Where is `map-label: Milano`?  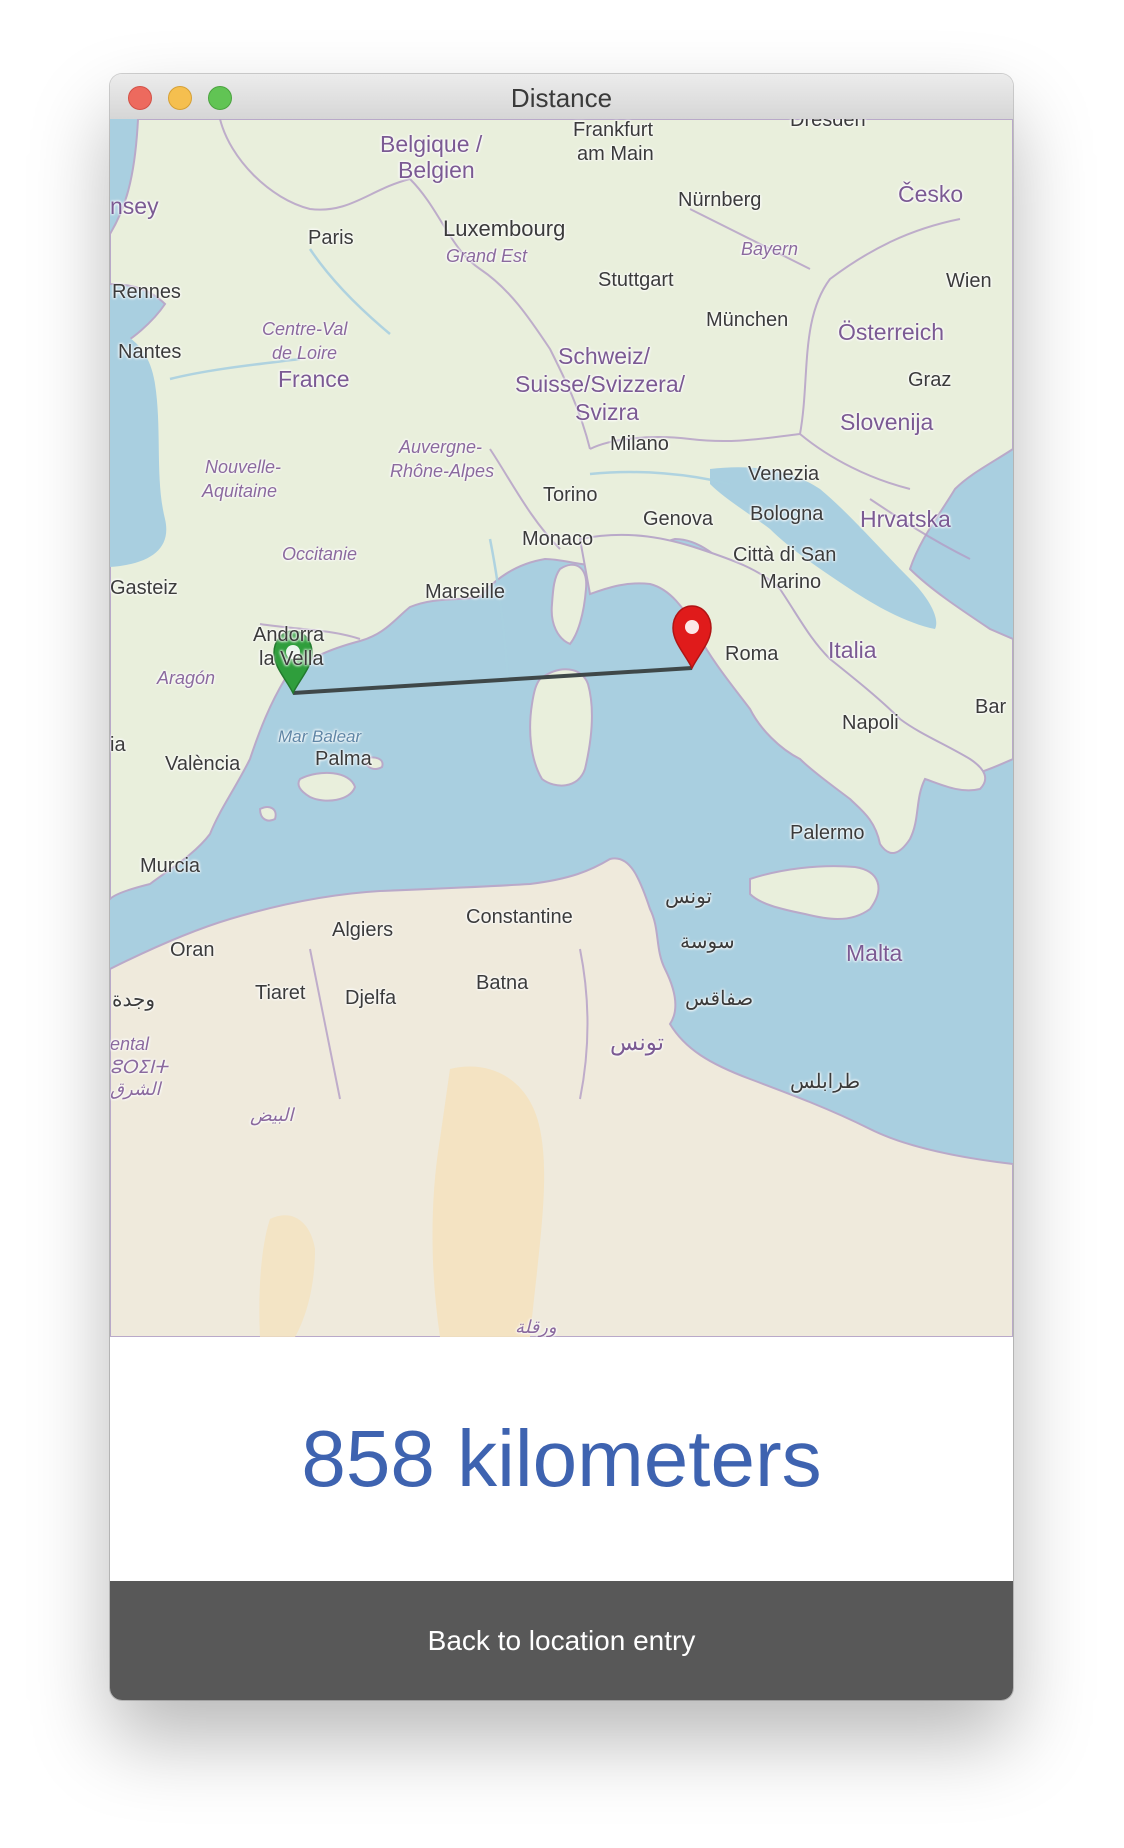
map-label: Milano is located at coordinates (639, 444).